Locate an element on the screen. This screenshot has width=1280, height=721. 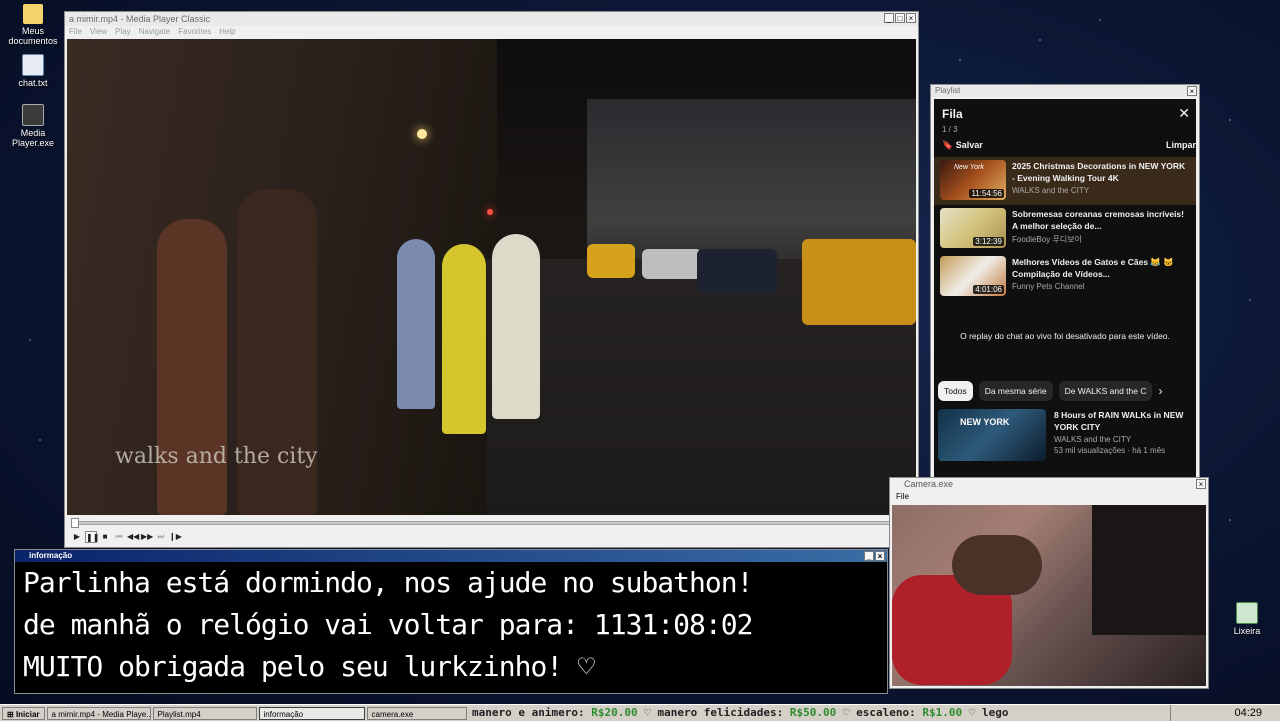
bookmark-icon: 🔖 is located at coordinates (948, 145).